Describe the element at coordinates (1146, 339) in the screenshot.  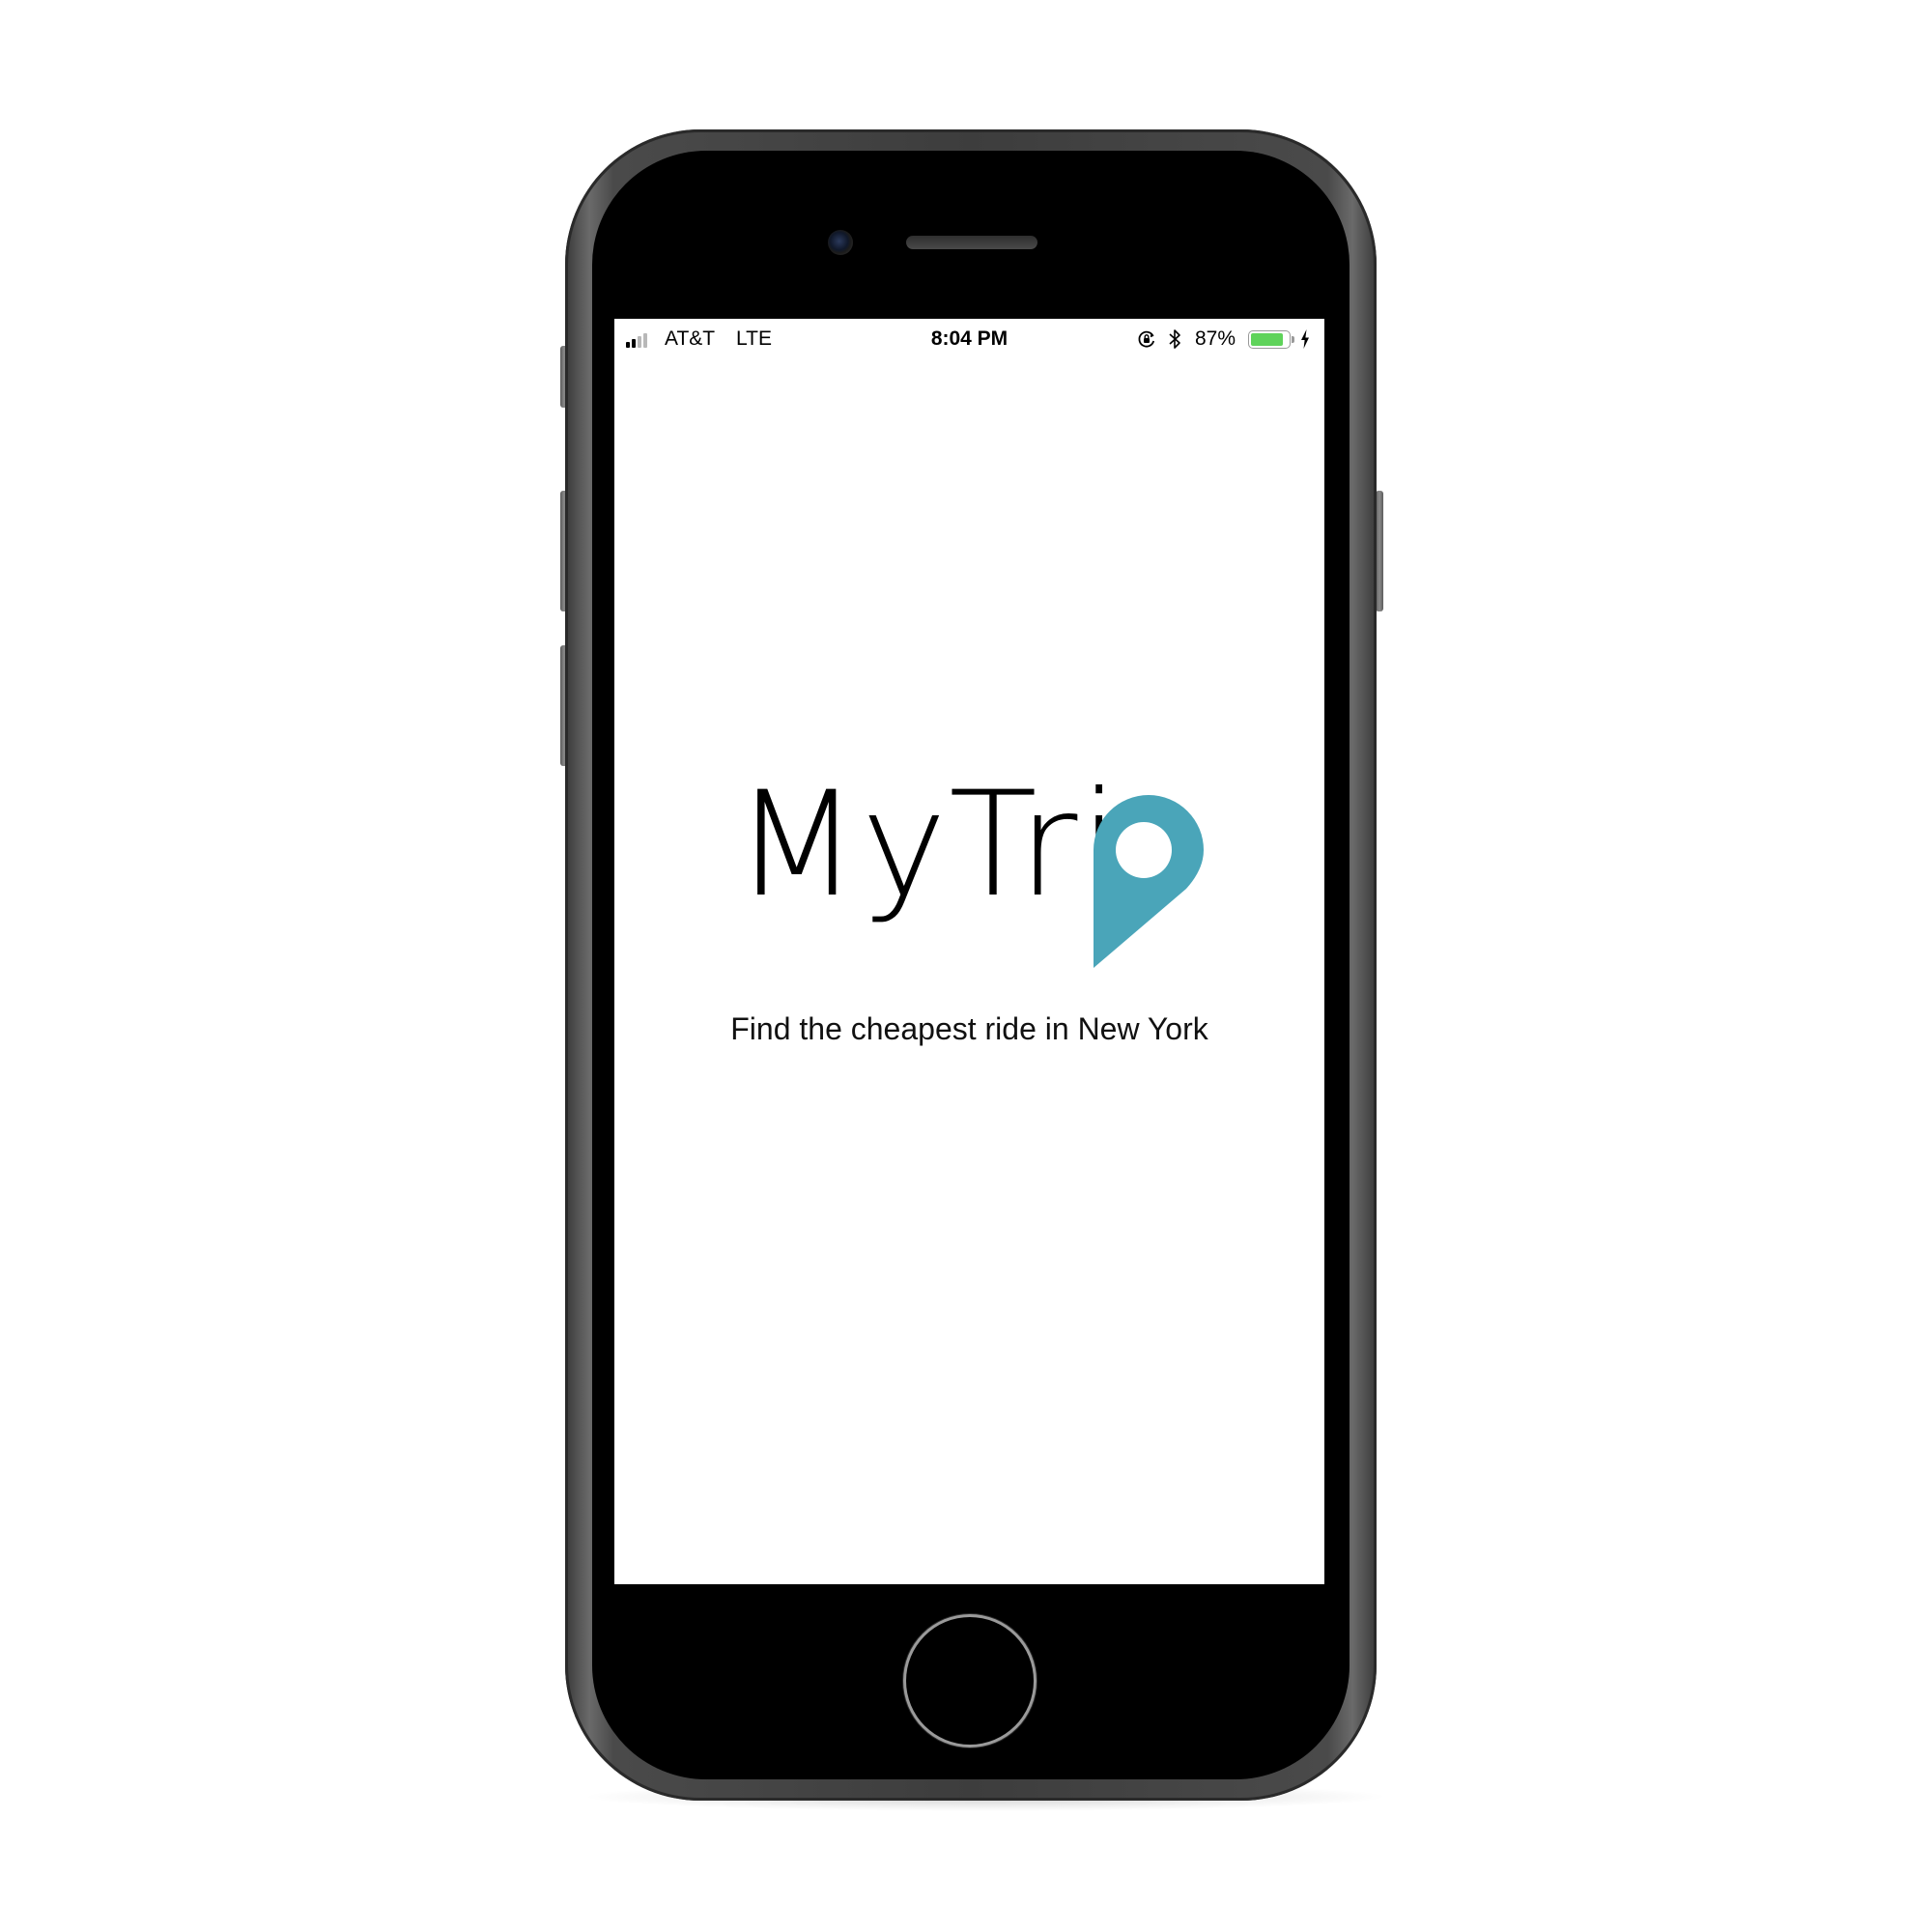
I see `orientation-lock-icon` at that location.